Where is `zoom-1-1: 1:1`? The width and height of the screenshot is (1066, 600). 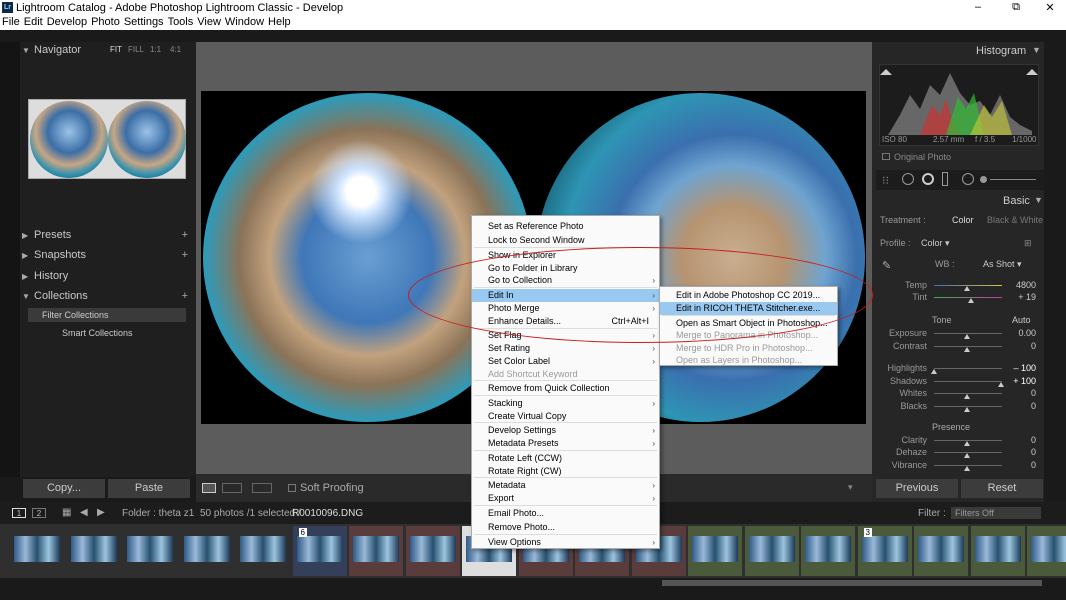
zoom-1-1: 1:1 is located at coordinates (155, 50).